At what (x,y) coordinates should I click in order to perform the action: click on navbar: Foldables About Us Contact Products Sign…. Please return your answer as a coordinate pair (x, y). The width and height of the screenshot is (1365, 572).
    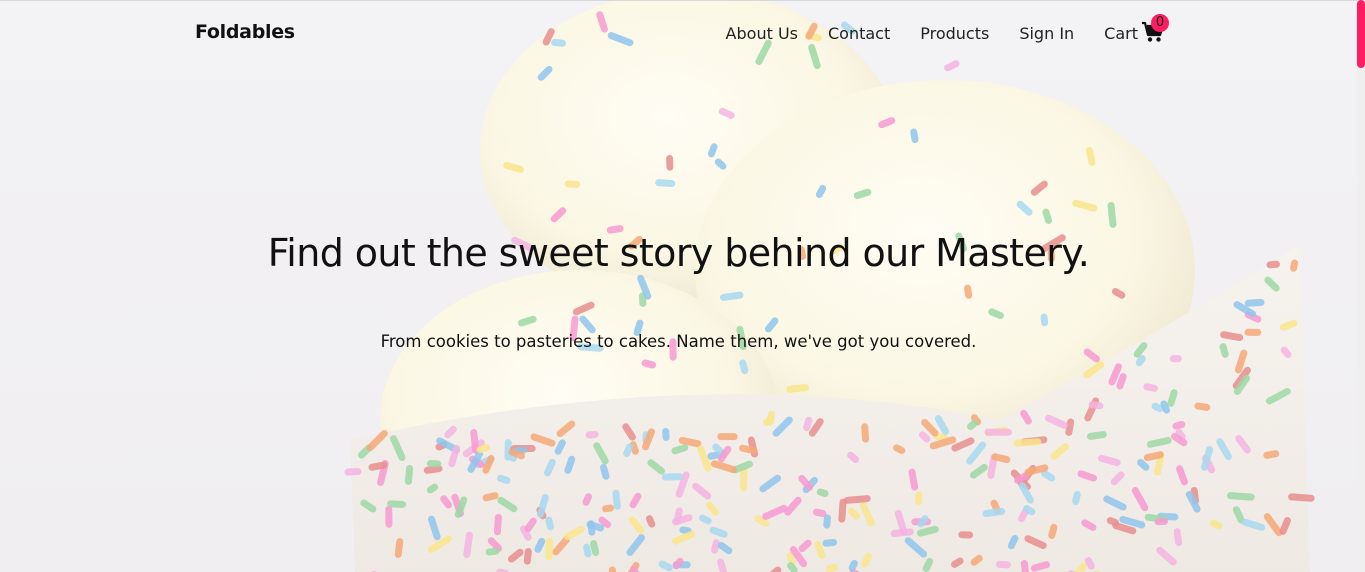
    Looking at the image, I should click on (678, 34).